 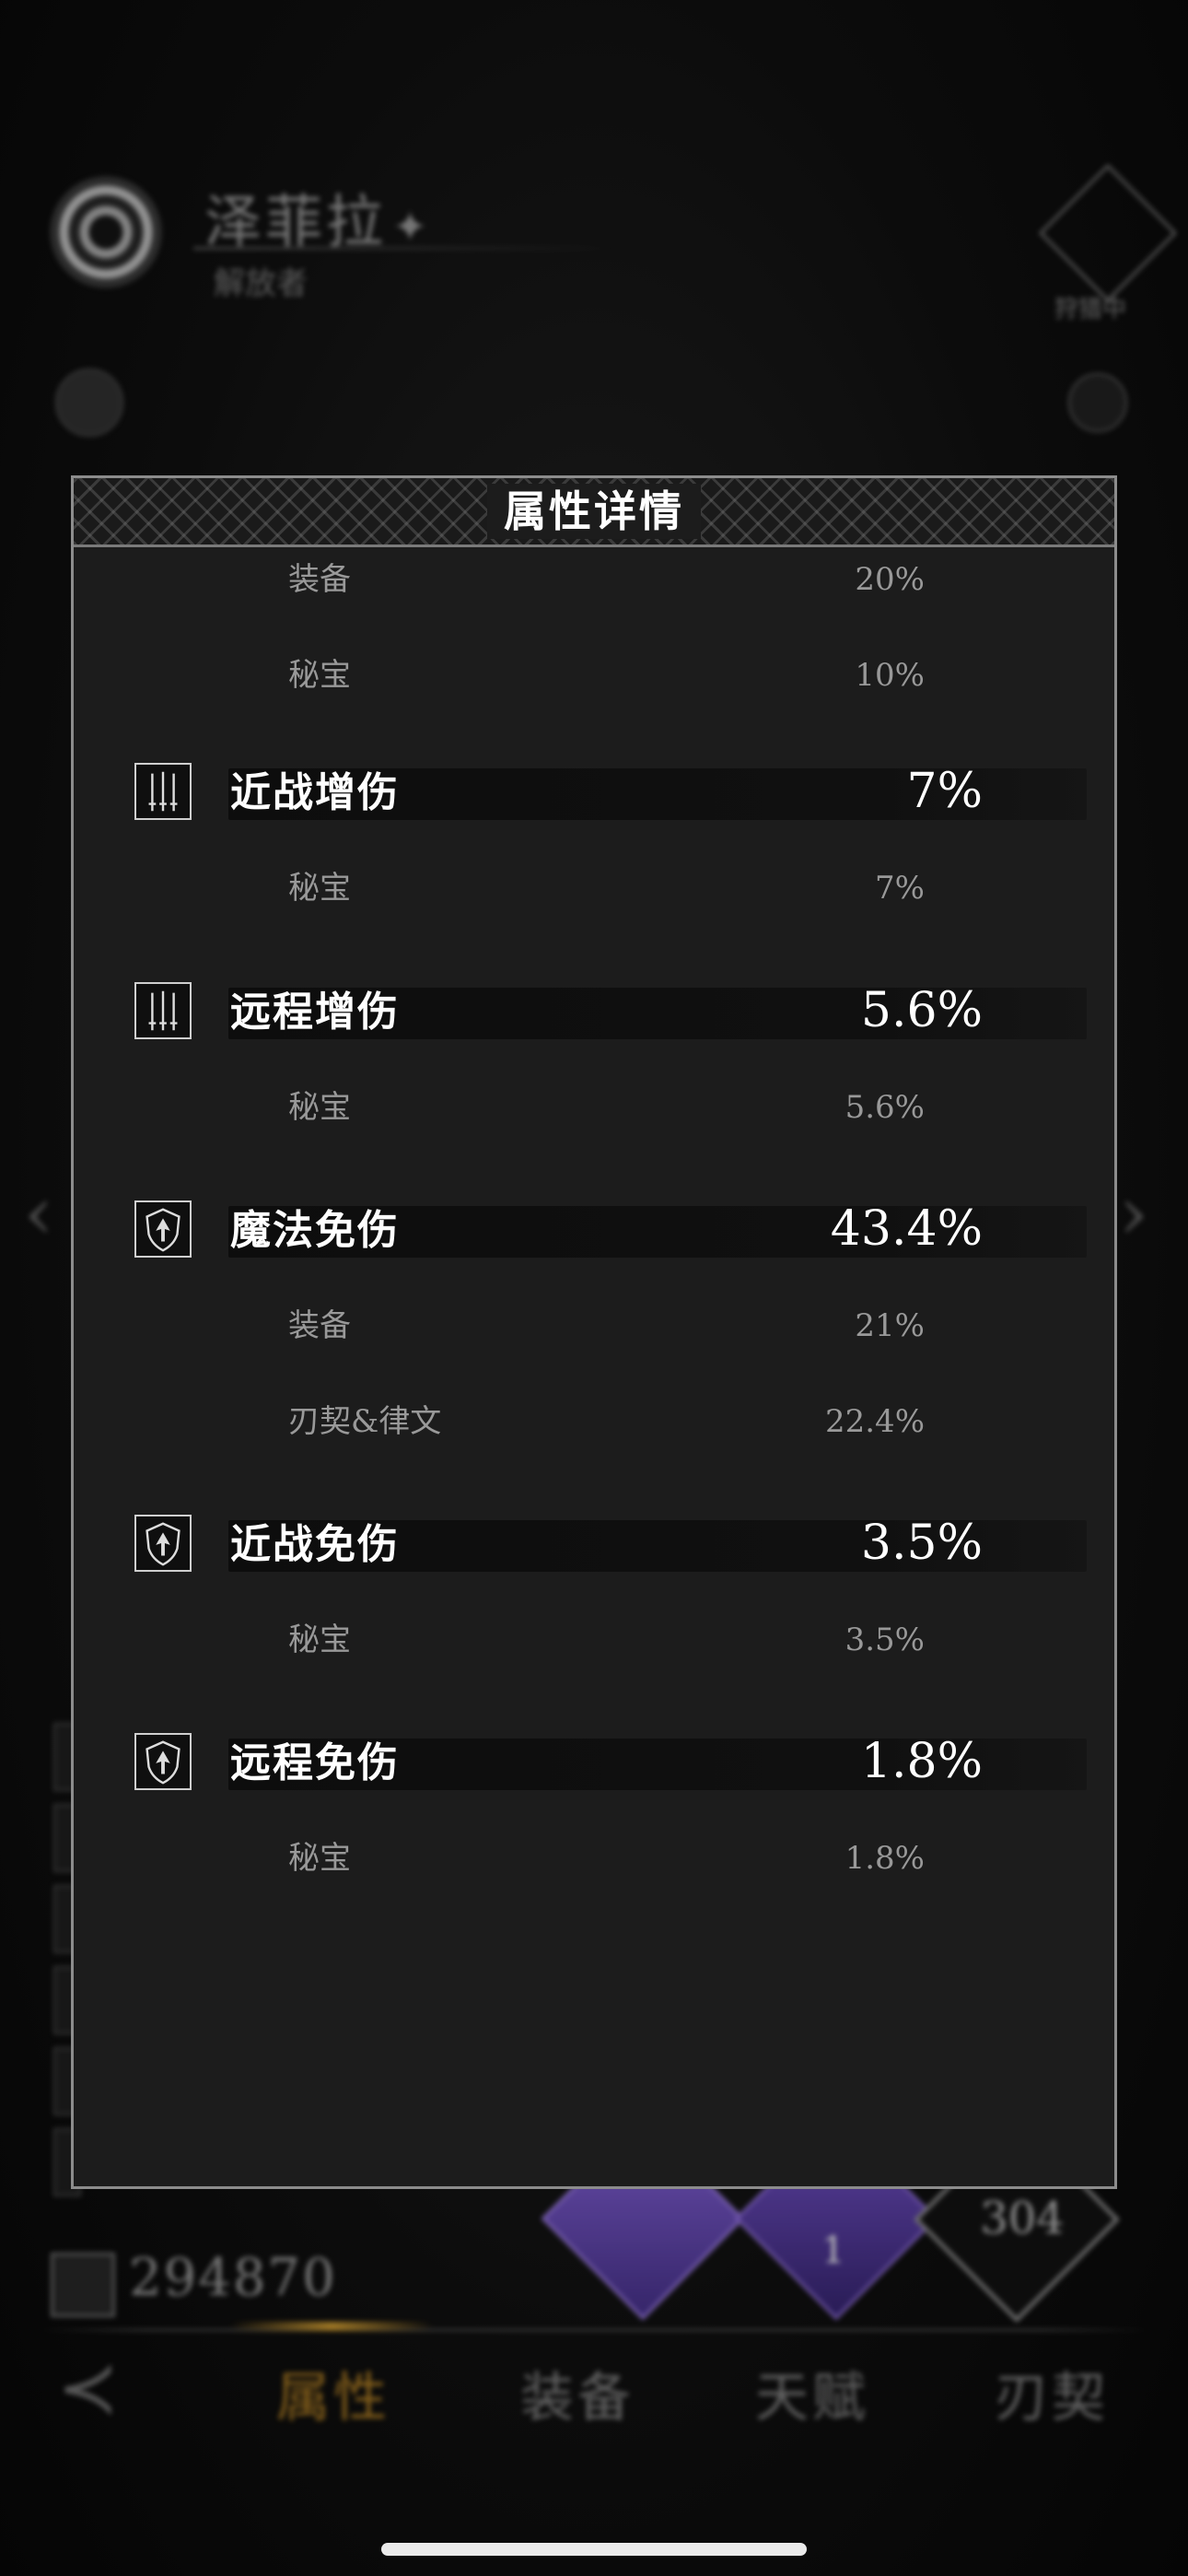 I want to click on tab-equipment: 装备, so click(x=577, y=2392).